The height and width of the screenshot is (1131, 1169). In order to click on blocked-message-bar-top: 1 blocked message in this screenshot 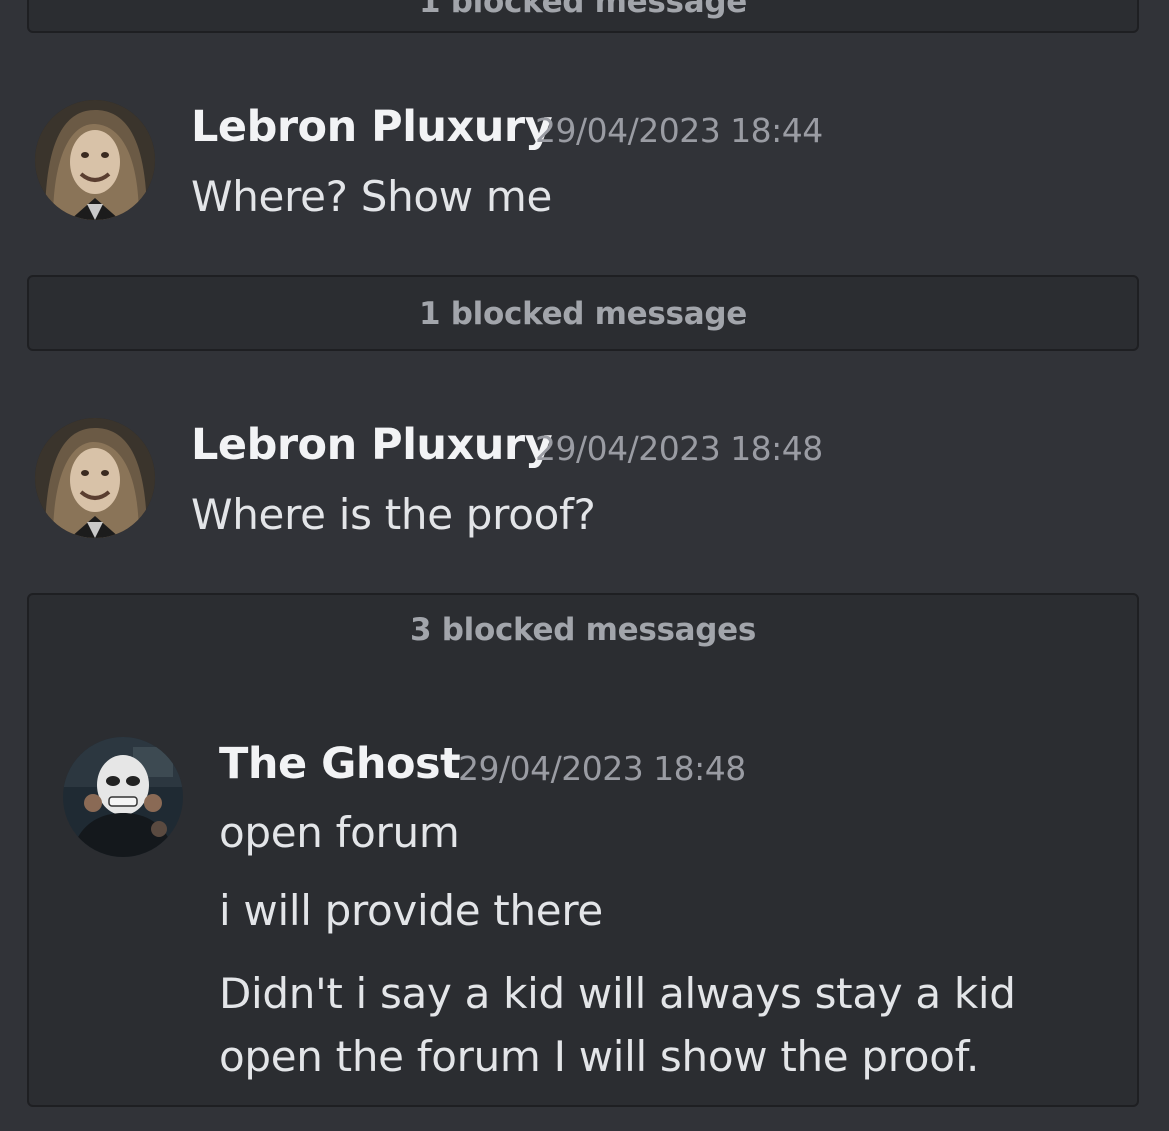, I will do `click(583, 16)`.